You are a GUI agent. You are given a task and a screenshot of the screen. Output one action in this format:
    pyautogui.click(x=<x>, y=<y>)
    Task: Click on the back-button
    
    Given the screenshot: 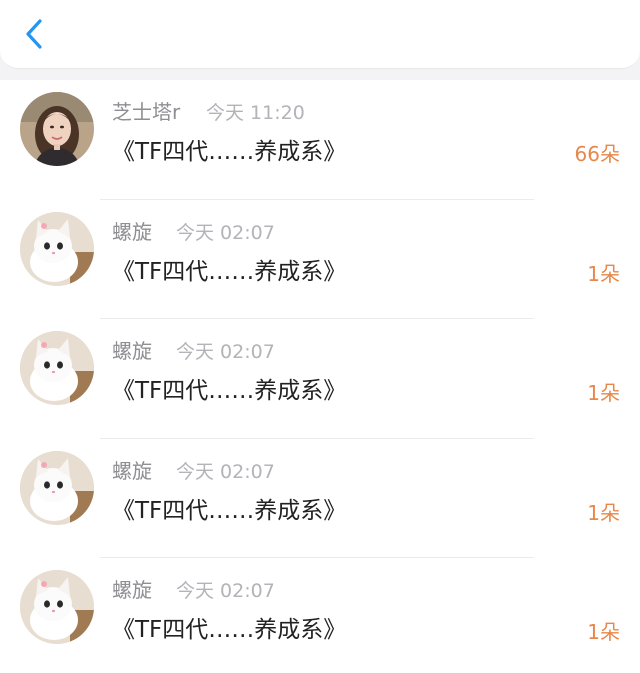 What is the action you would take?
    pyautogui.click(x=34, y=34)
    